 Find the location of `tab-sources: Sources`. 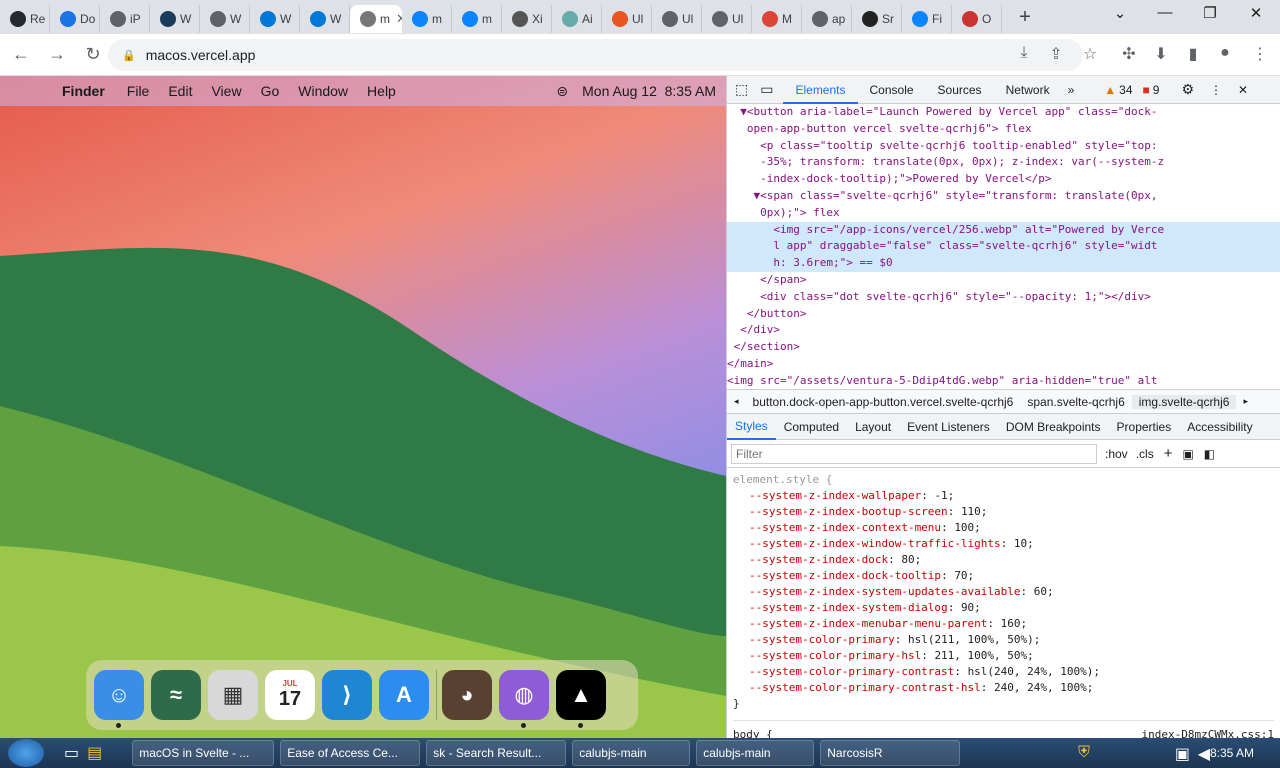

tab-sources: Sources is located at coordinates (960, 90).